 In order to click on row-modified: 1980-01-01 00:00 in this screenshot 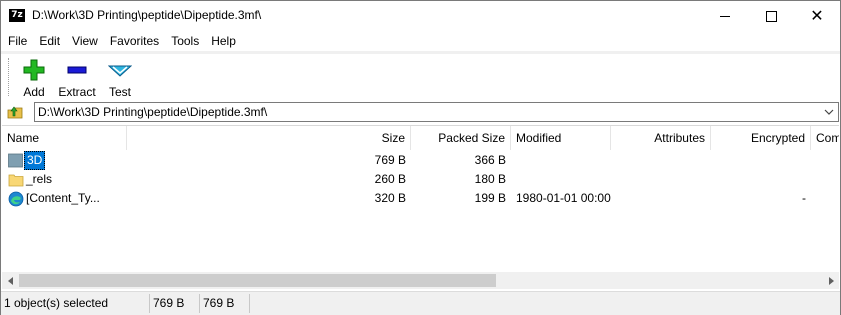, I will do `click(563, 198)`.